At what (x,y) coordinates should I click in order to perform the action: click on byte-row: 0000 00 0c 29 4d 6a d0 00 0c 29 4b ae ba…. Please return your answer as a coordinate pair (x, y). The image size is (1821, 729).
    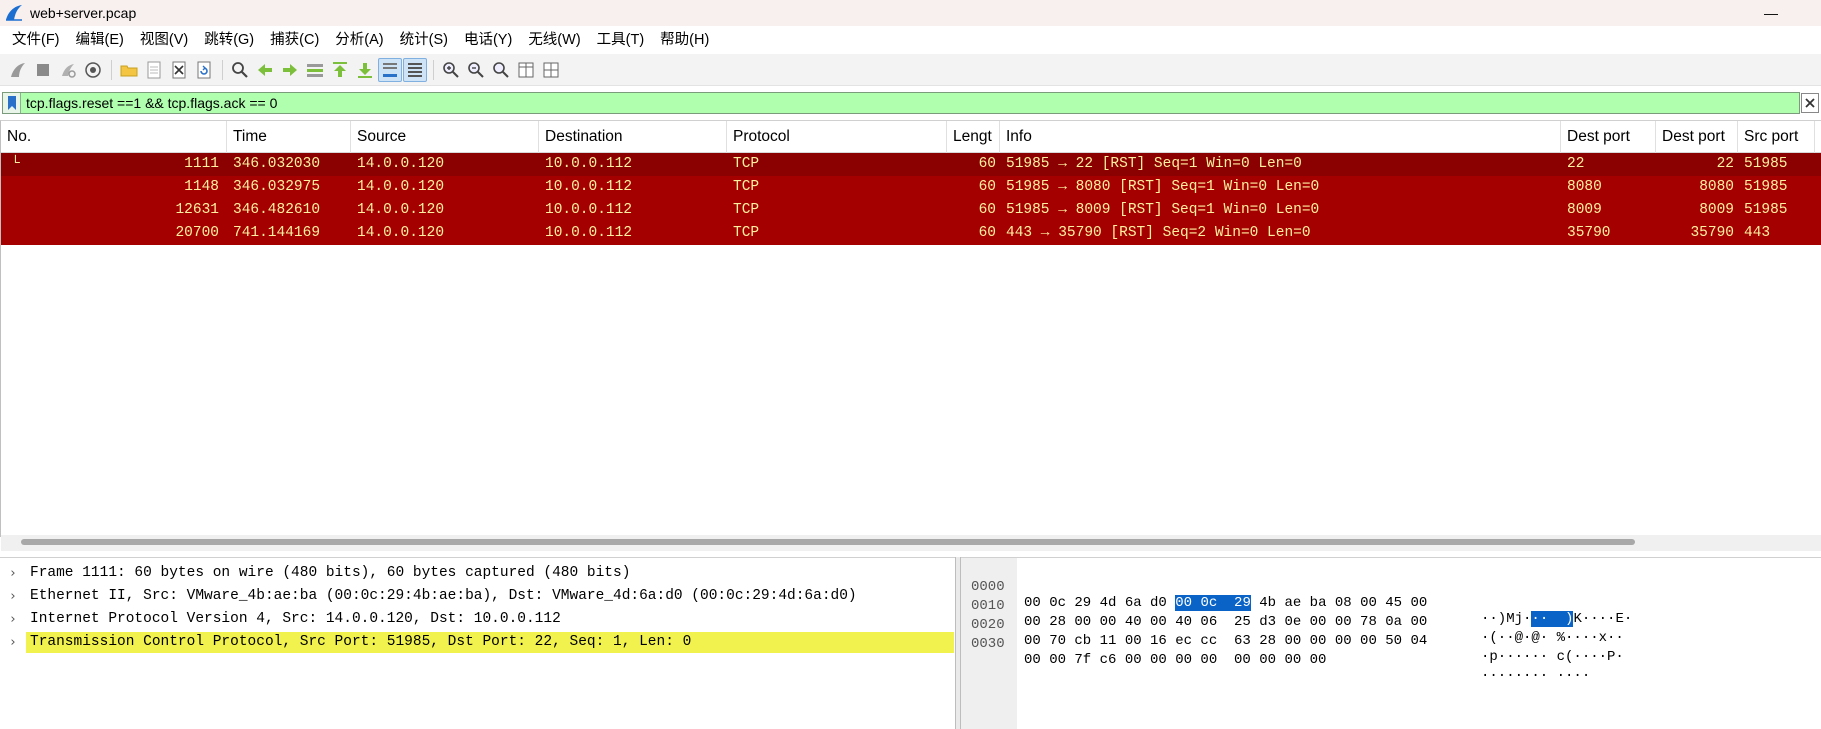
    Looking at the image, I should click on (1296, 595).